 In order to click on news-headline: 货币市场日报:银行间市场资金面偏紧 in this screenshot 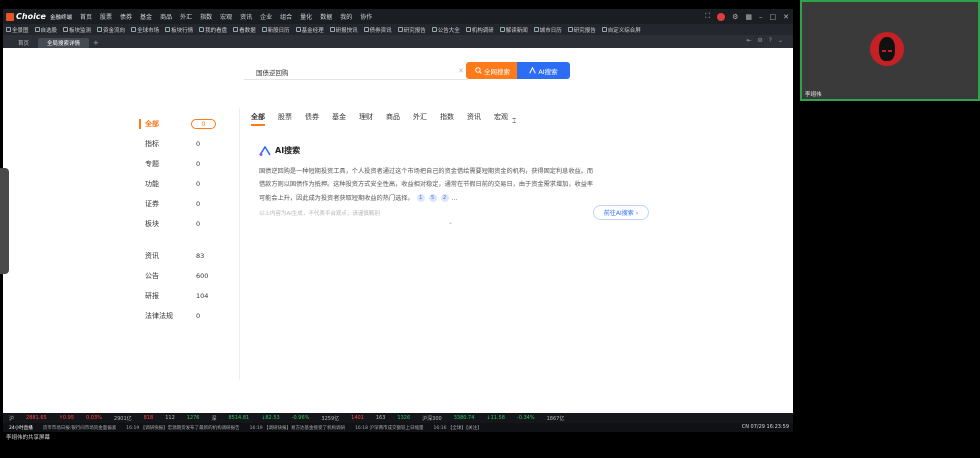, I will do `click(80, 428)`.